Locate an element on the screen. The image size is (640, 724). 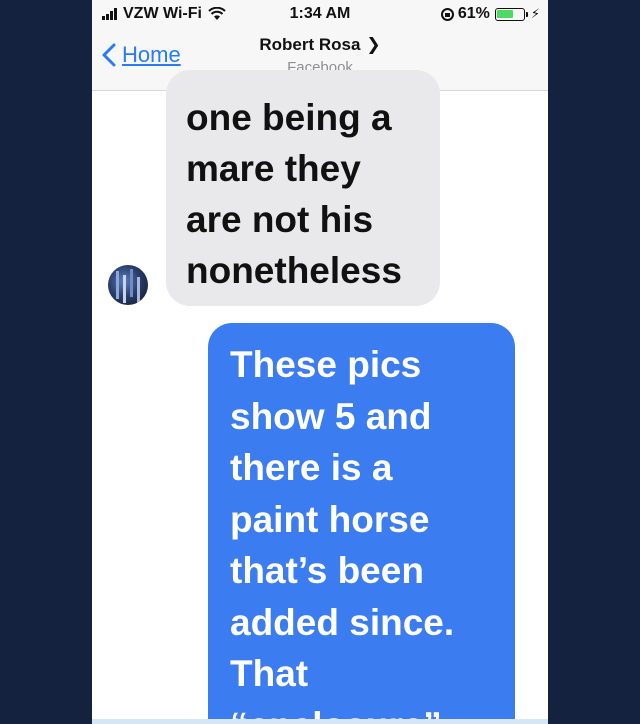
contact-name-button: Robert Rosa ❯ is located at coordinates (320, 45).